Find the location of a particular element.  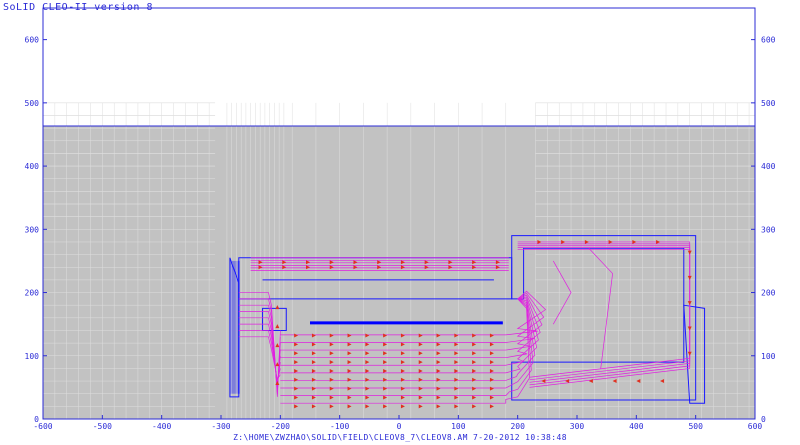

y-tick-label-right: 200 is located at coordinates (768, 293).